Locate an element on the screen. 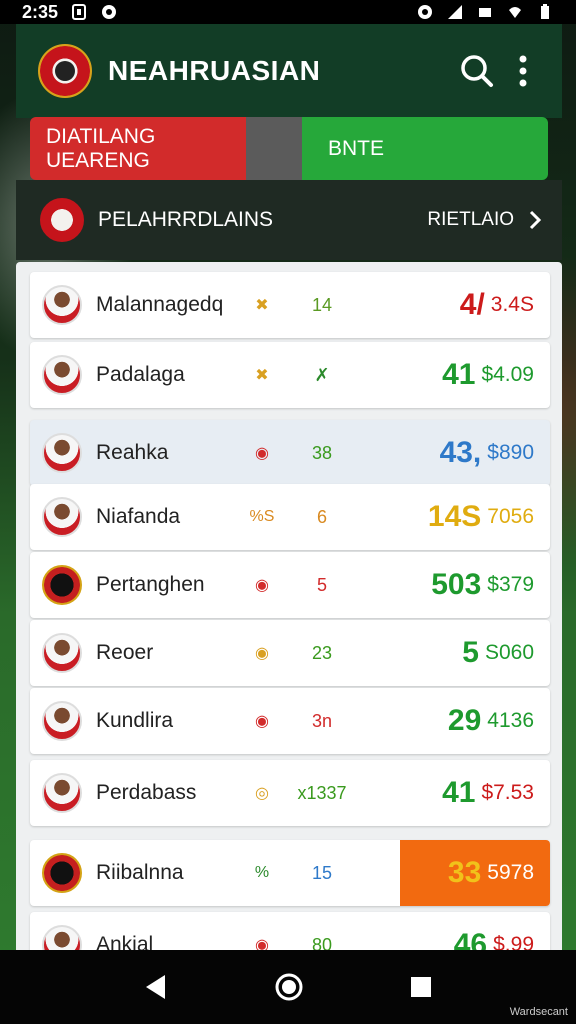  navigation-bar is located at coordinates (288, 987).